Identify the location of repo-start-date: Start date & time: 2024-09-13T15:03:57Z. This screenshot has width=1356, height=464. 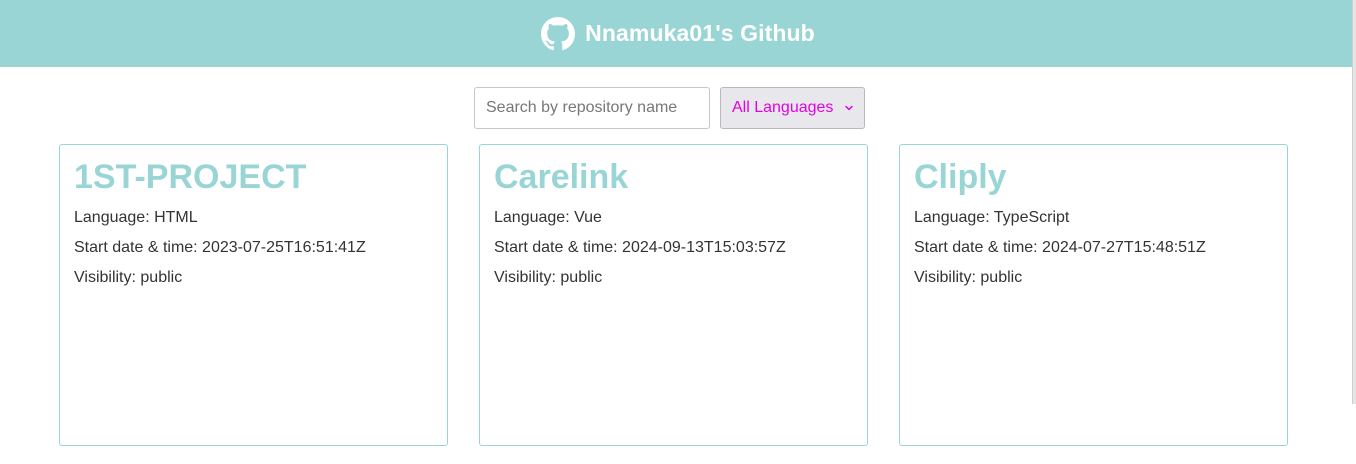
(640, 247).